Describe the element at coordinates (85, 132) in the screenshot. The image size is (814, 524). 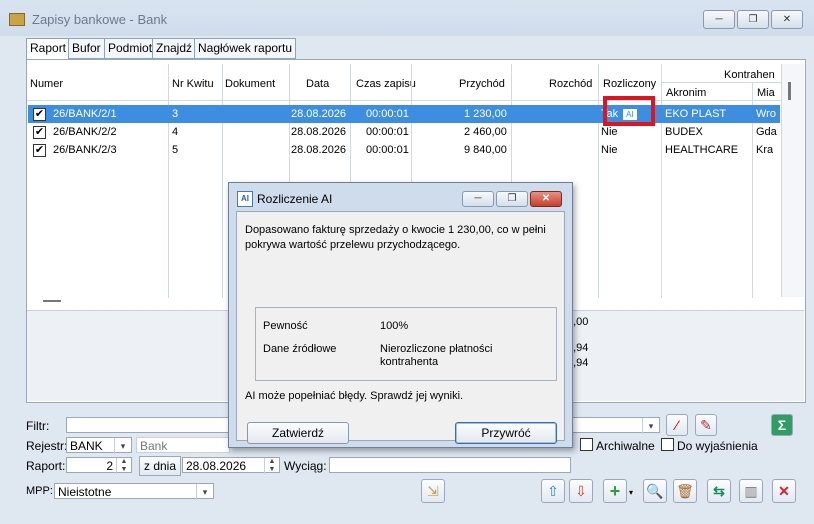
I see `cell-numer: 26/BANK/2/2` at that location.